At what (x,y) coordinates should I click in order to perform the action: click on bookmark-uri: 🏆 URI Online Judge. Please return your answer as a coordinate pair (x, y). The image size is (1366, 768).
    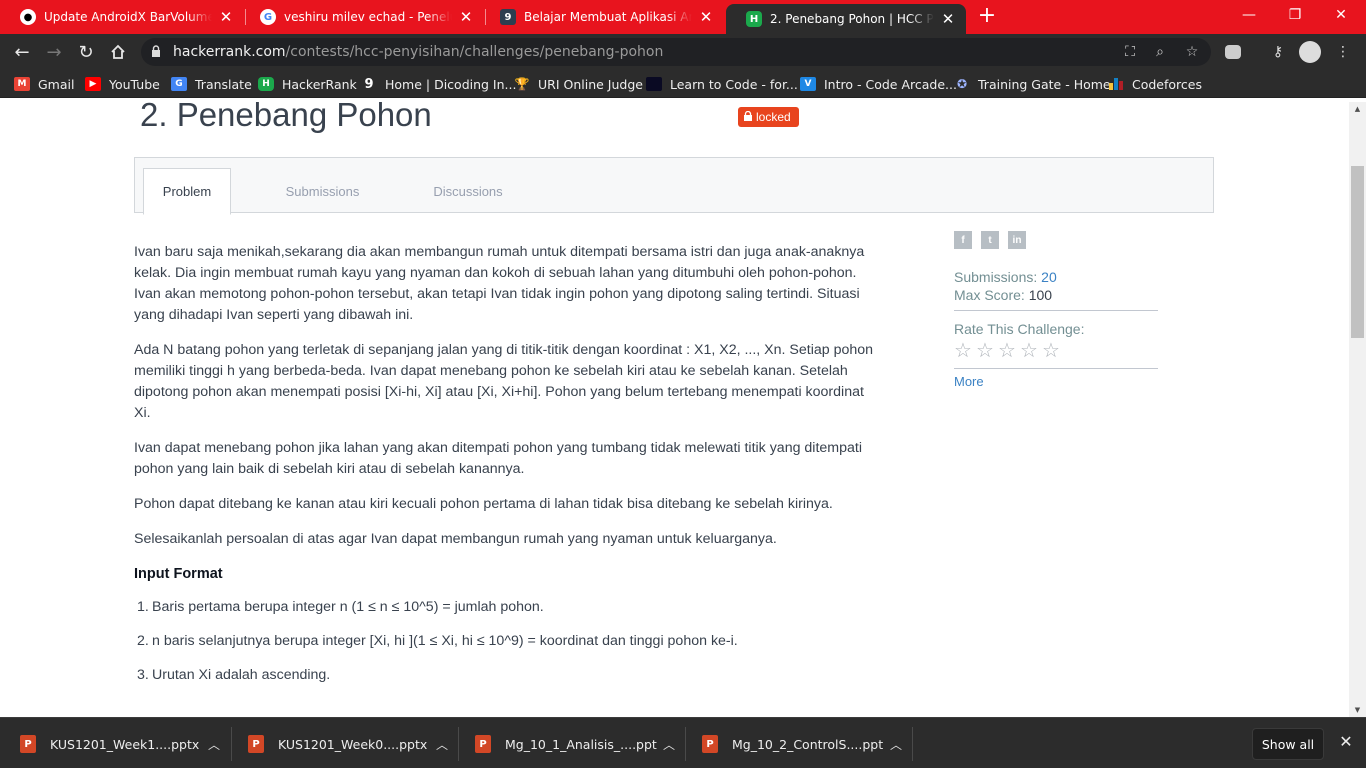
    Looking at the image, I should click on (578, 84).